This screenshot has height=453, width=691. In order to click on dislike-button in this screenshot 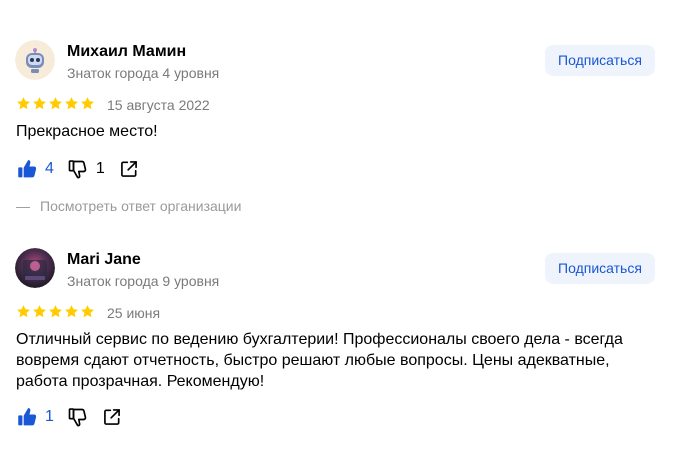, I will do `click(78, 417)`.